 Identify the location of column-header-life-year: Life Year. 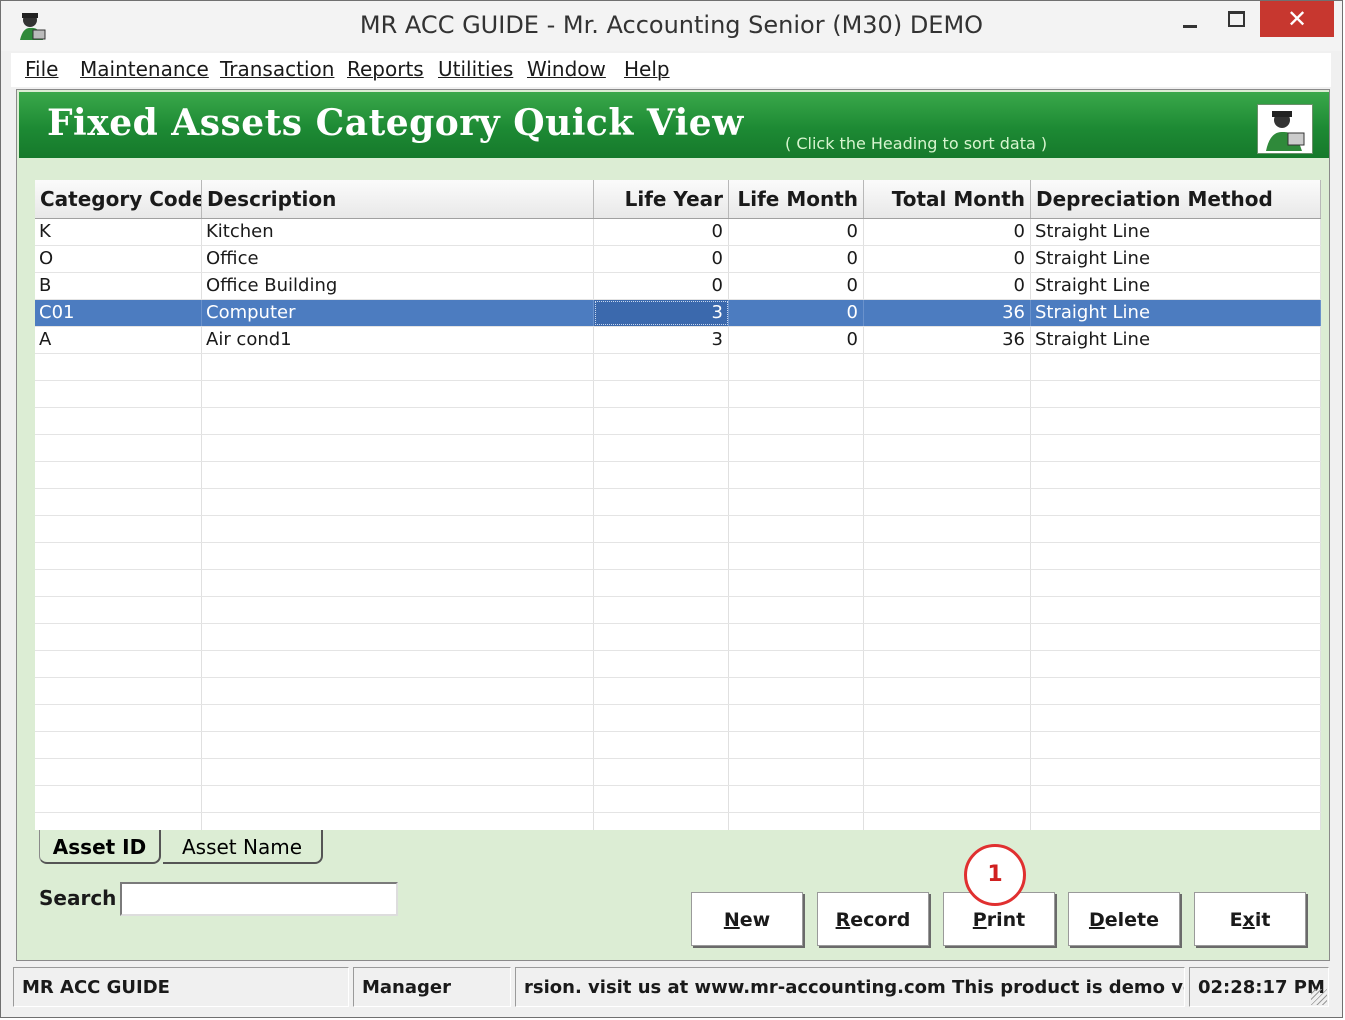
(661, 199).